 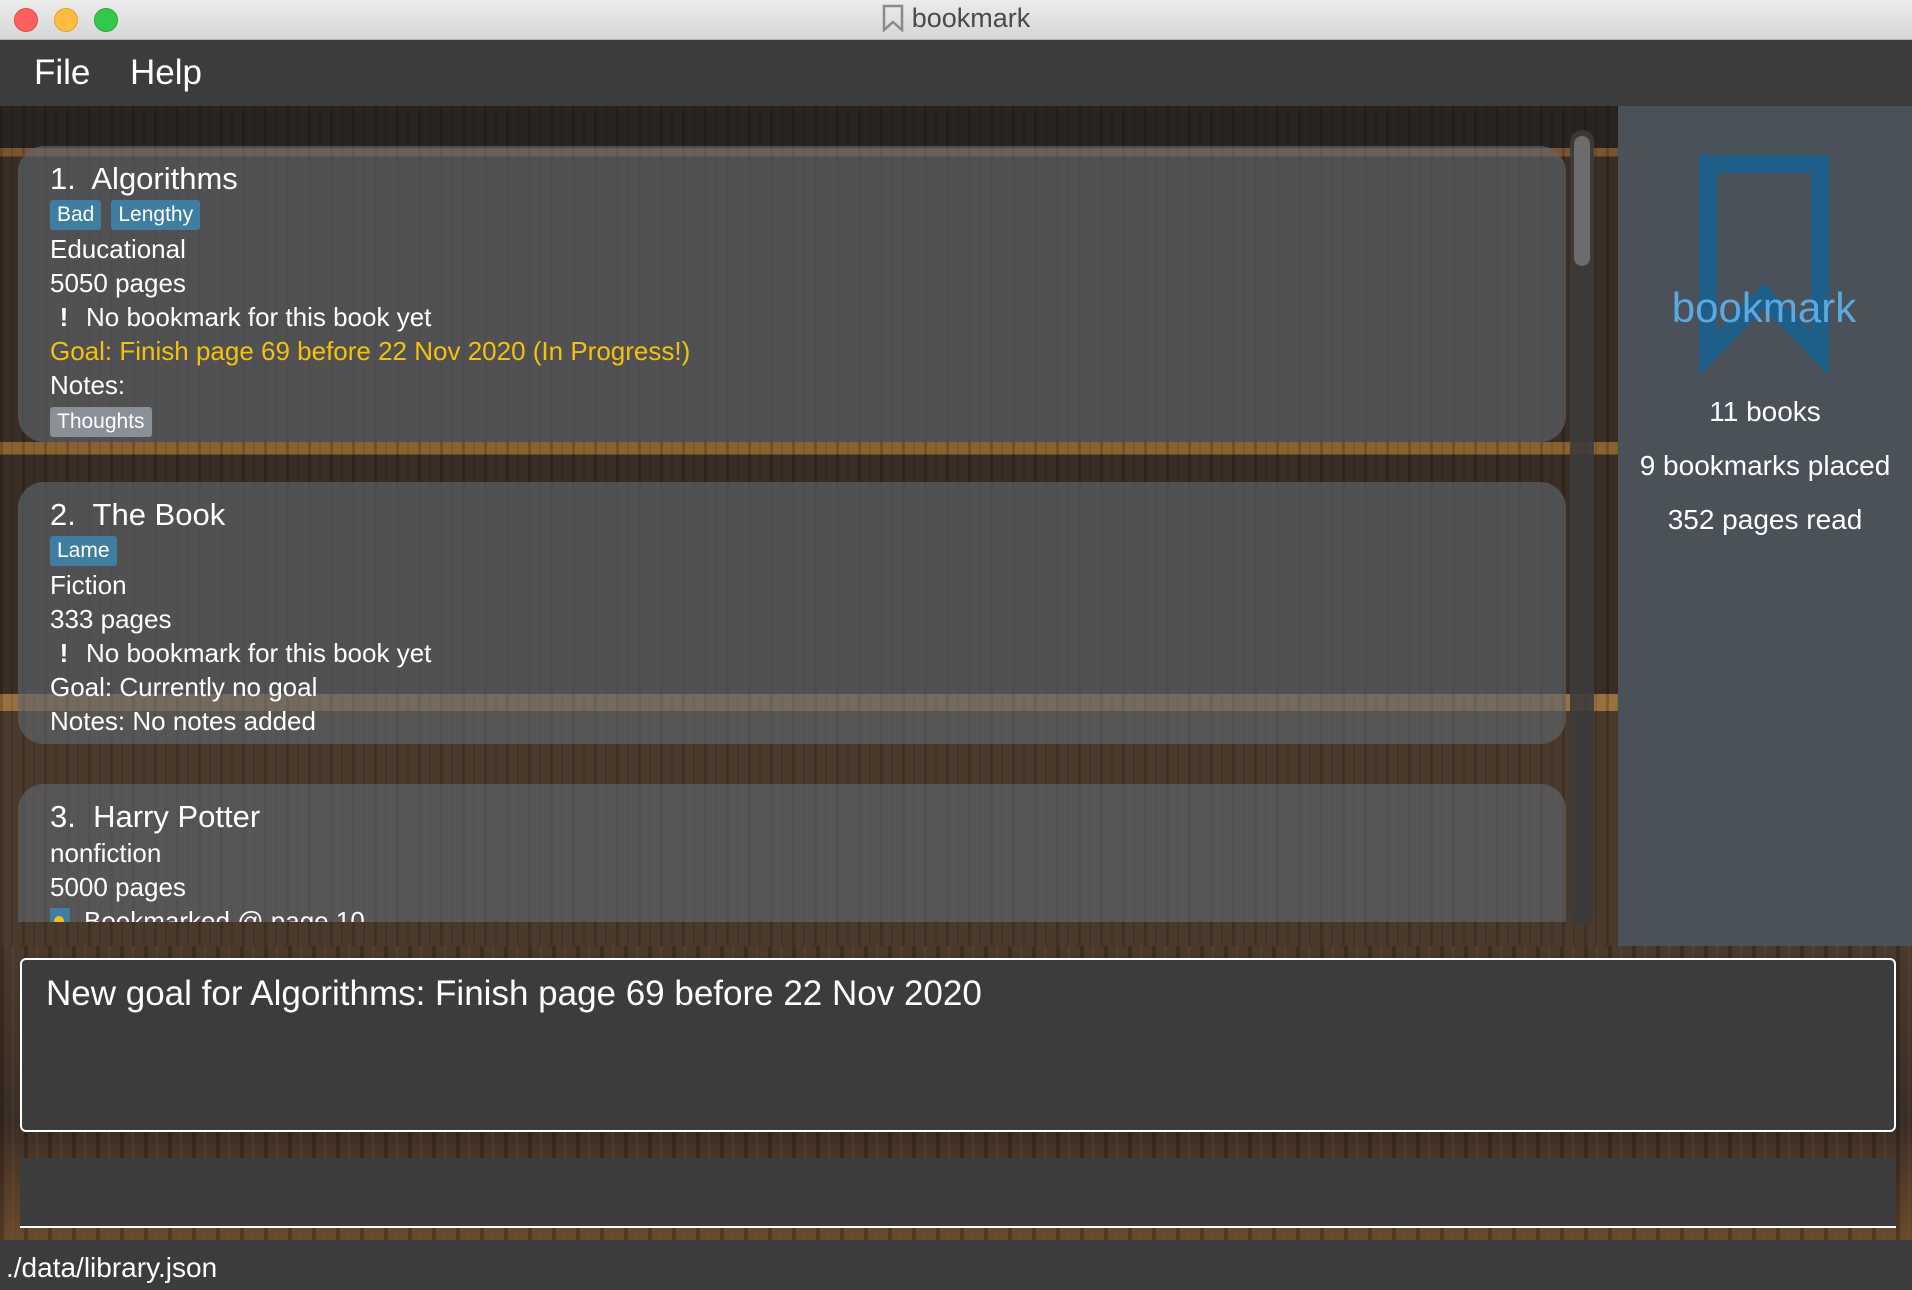 I want to click on book-notes-label: Notes: No notes added, so click(x=183, y=721).